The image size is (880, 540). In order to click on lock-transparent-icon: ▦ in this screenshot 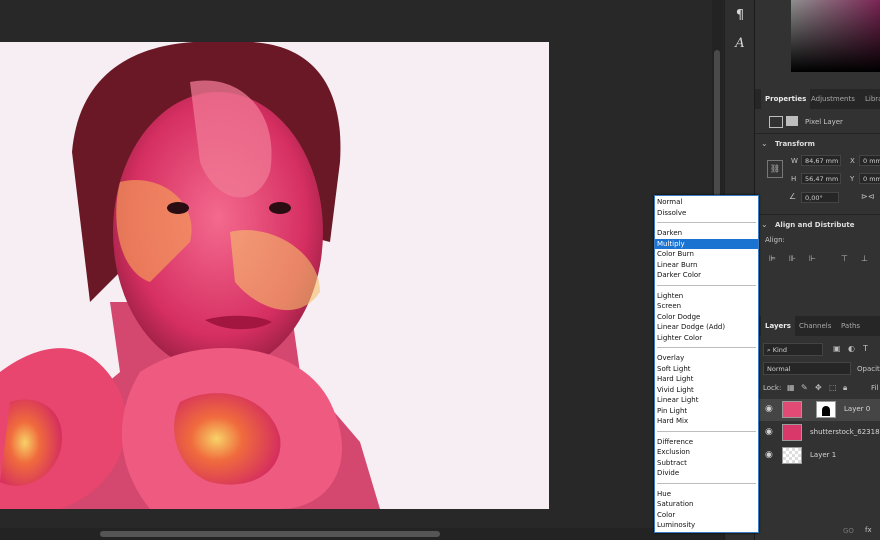, I will do `click(791, 387)`.